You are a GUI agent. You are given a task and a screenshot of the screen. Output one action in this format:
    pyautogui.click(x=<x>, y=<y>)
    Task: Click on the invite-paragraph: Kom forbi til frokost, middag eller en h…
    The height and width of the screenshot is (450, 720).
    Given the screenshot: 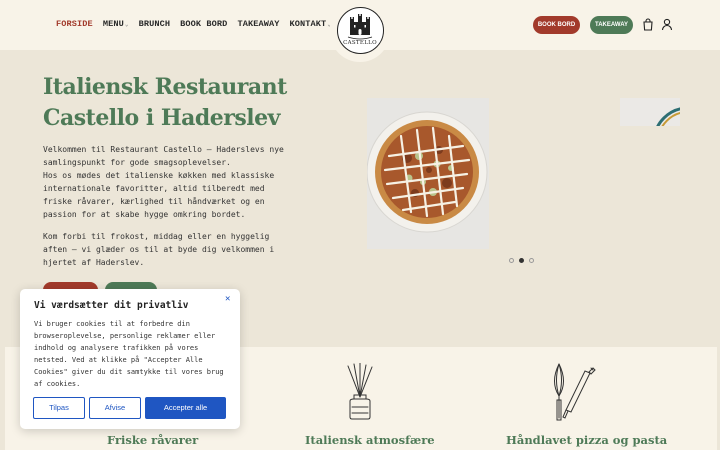 What is the action you would take?
    pyautogui.click(x=159, y=249)
    